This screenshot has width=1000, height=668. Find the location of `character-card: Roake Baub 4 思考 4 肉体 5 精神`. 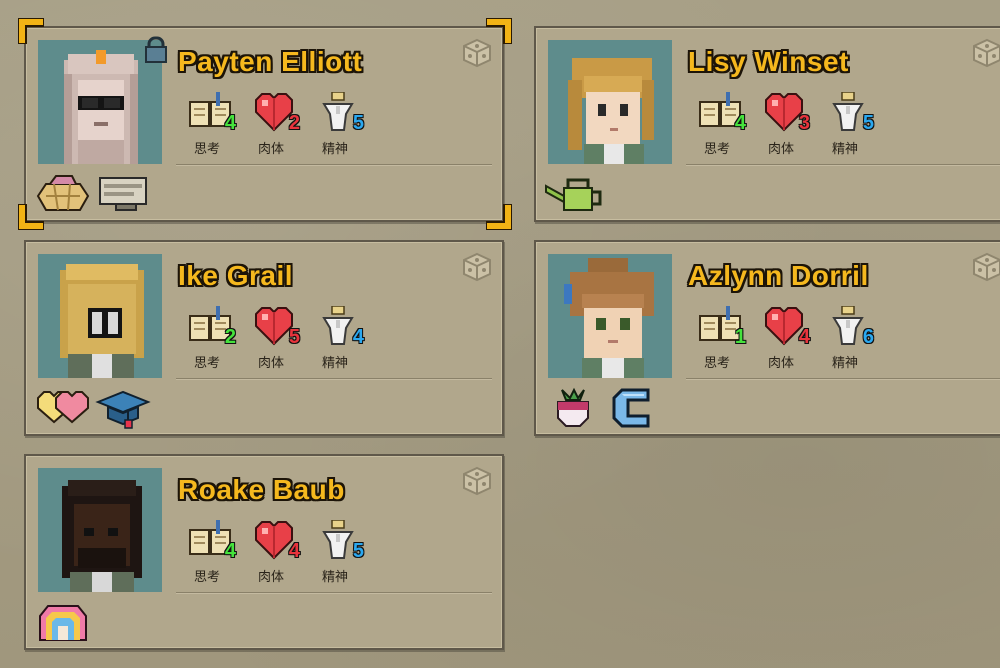

character-card: Roake Baub 4 思考 4 肉体 5 精神 is located at coordinates (264, 552).